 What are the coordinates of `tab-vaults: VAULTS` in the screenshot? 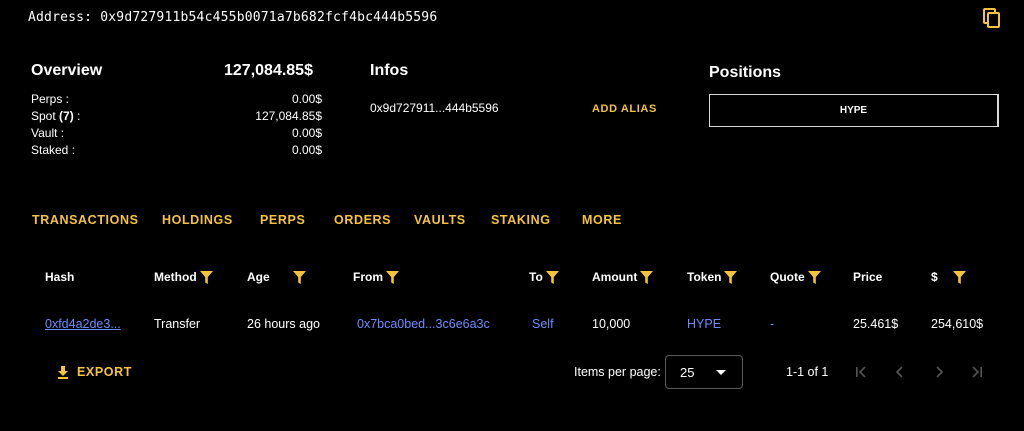 It's located at (440, 220).